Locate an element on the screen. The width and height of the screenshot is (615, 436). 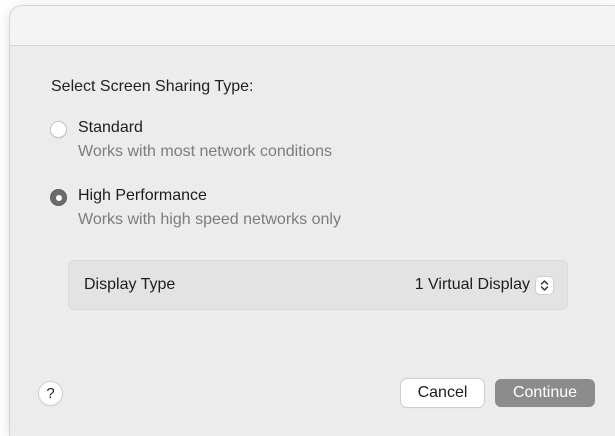
title-bar is located at coordinates (312, 26).